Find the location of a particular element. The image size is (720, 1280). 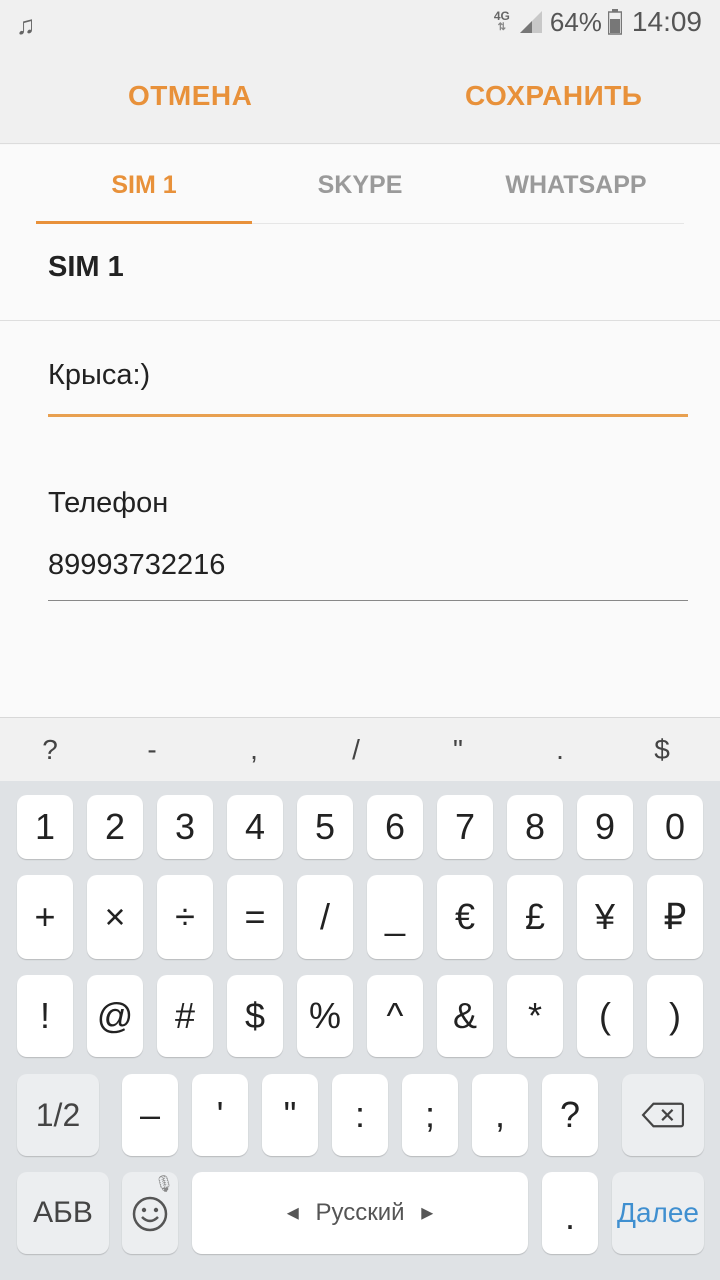

key-apostrophe: ' is located at coordinates (220, 1115).